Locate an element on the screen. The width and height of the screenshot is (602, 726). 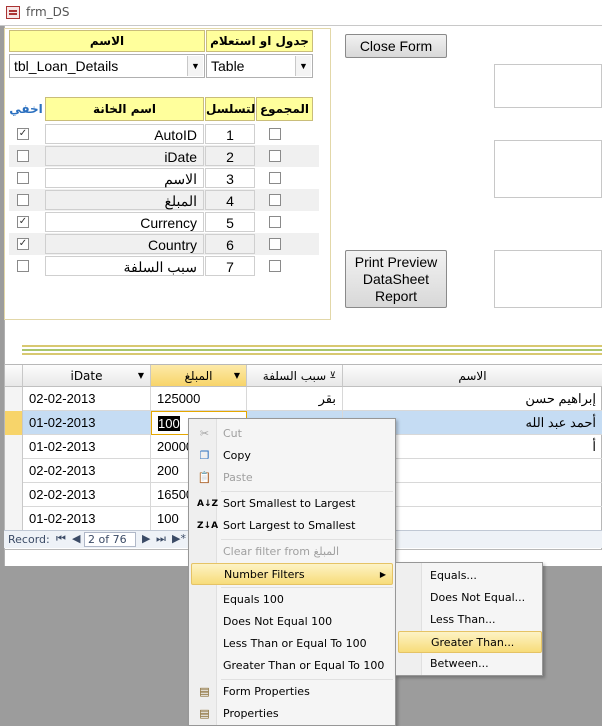
field-name-cell: AutoID is located at coordinates (124, 134).